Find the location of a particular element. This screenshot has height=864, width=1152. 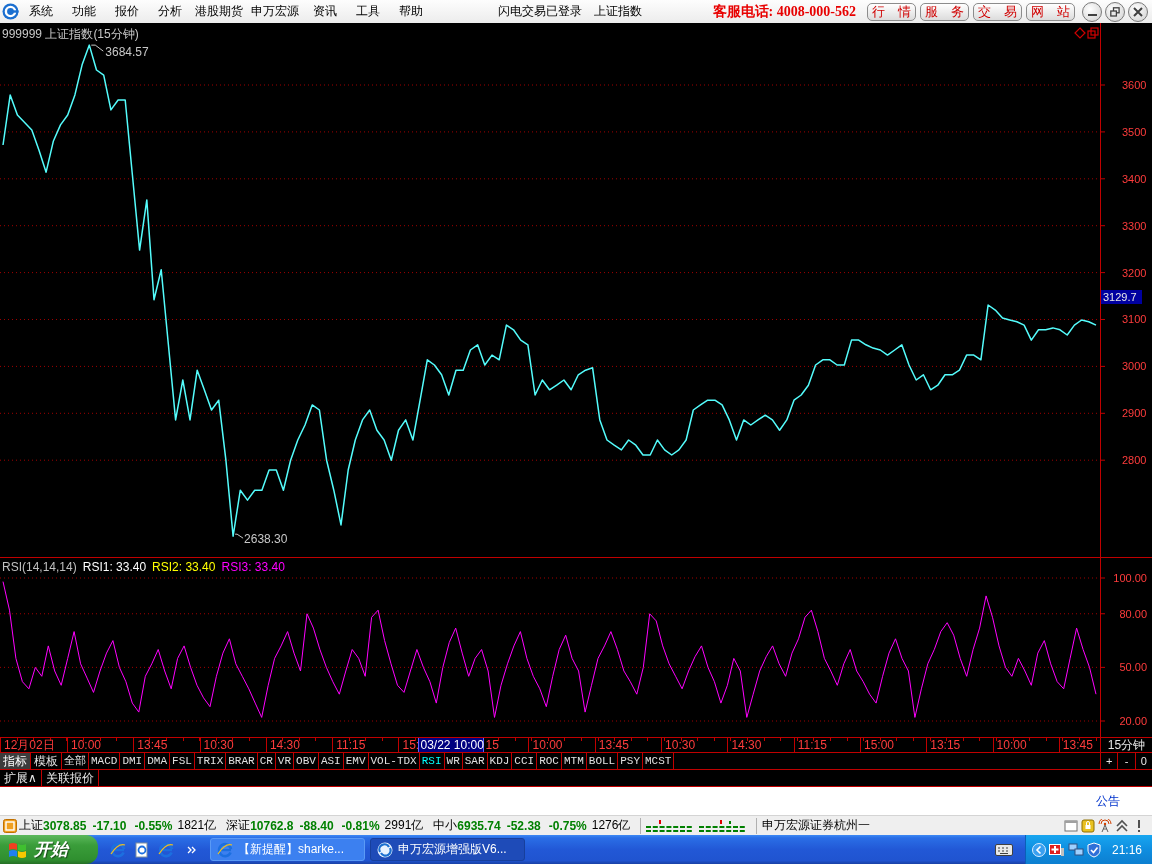

indicator-tab: ROC is located at coordinates (549, 761).